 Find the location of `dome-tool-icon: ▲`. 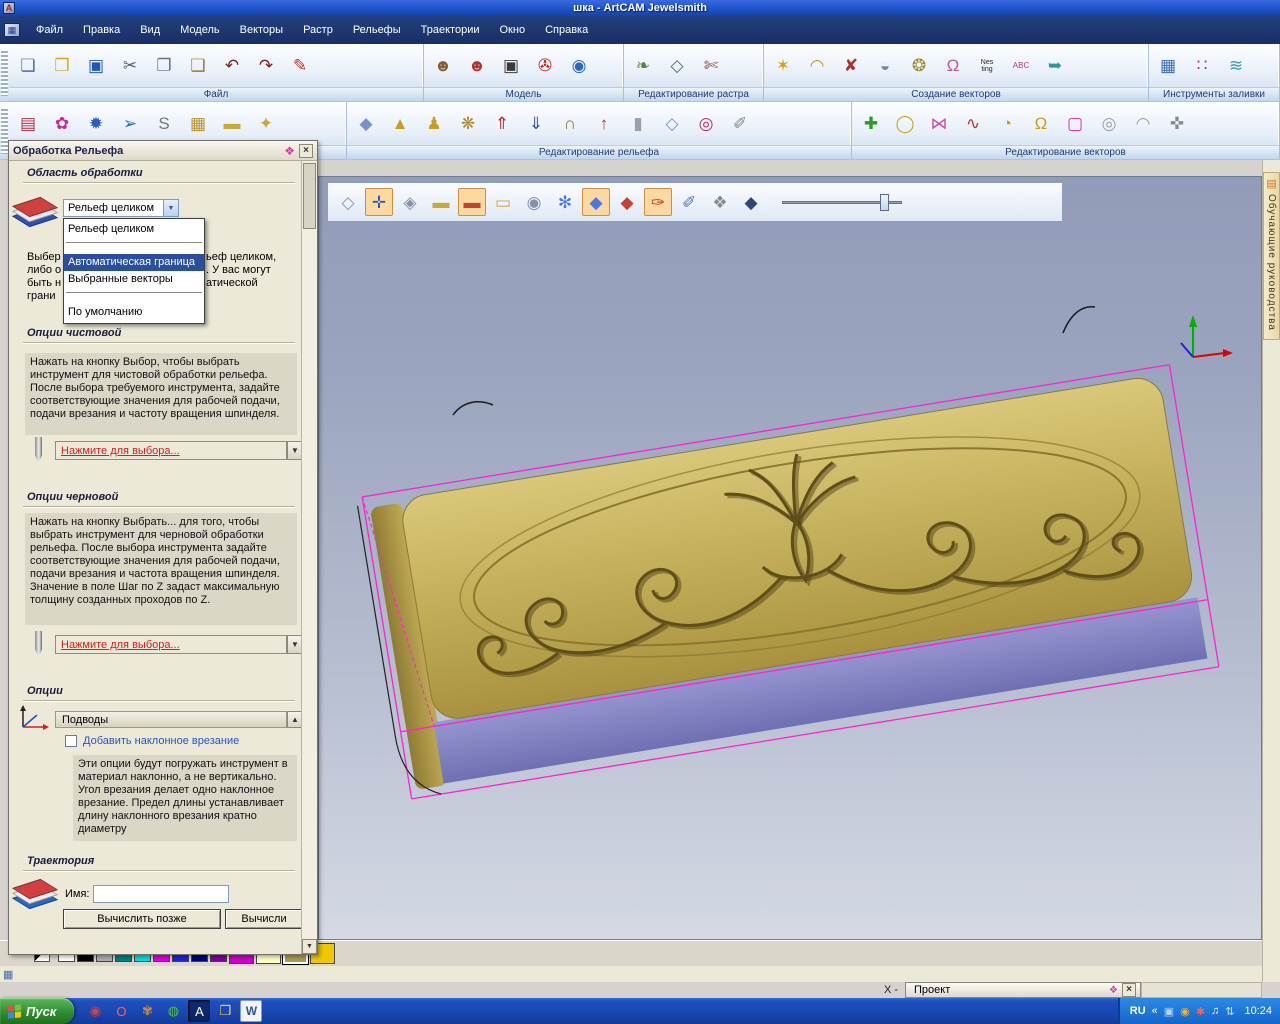

dome-tool-icon: ▲ is located at coordinates (400, 124).